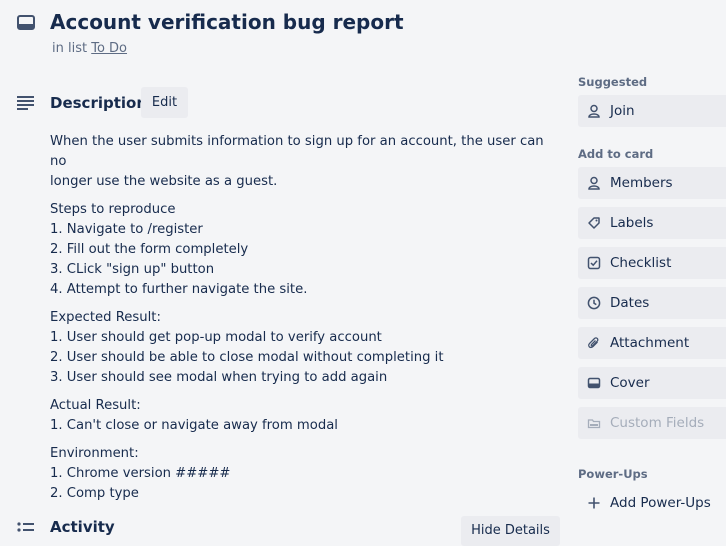 Image resolution: width=726 pixels, height=546 pixels. What do you see at coordinates (149, 249) in the screenshot?
I see `steps-line: 2. Fill out the form completely` at bounding box center [149, 249].